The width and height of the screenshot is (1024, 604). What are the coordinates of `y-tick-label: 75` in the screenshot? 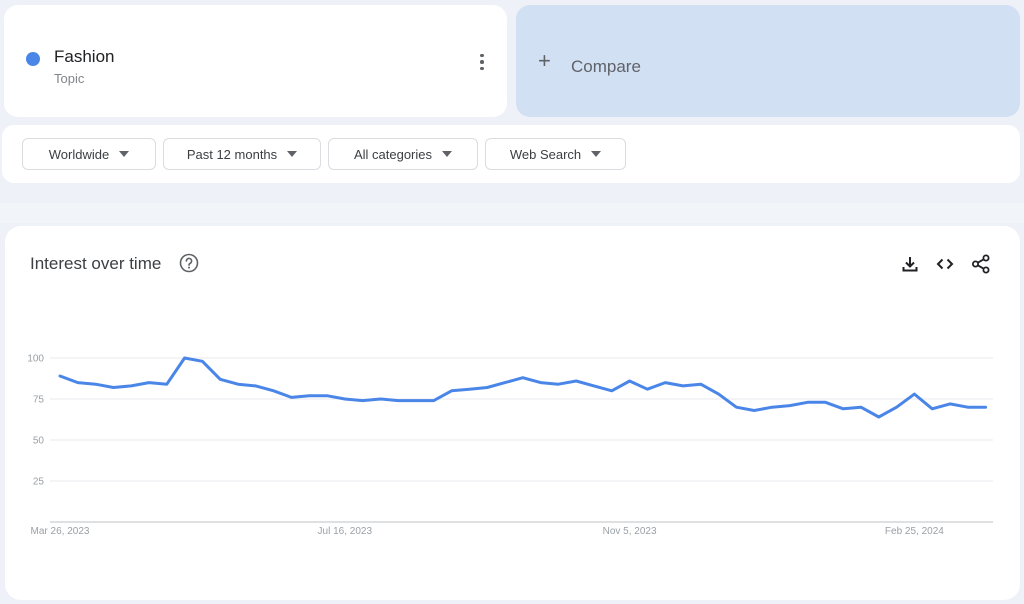 It's located at (39, 400).